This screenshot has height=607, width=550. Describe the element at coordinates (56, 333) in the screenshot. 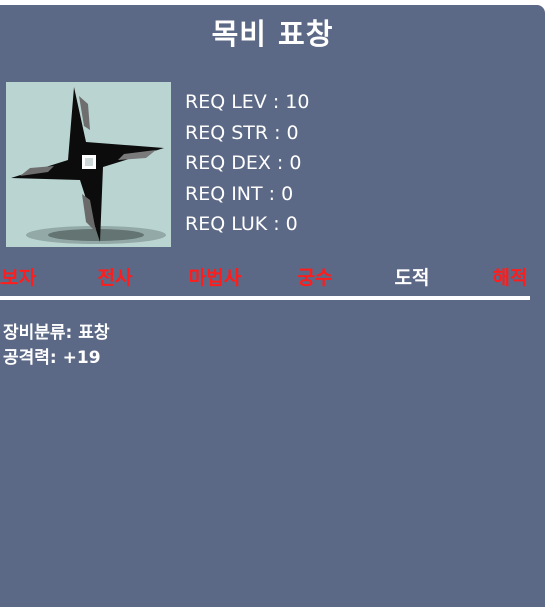

I see `stat-equip-category: 장비분류: 표창` at that location.